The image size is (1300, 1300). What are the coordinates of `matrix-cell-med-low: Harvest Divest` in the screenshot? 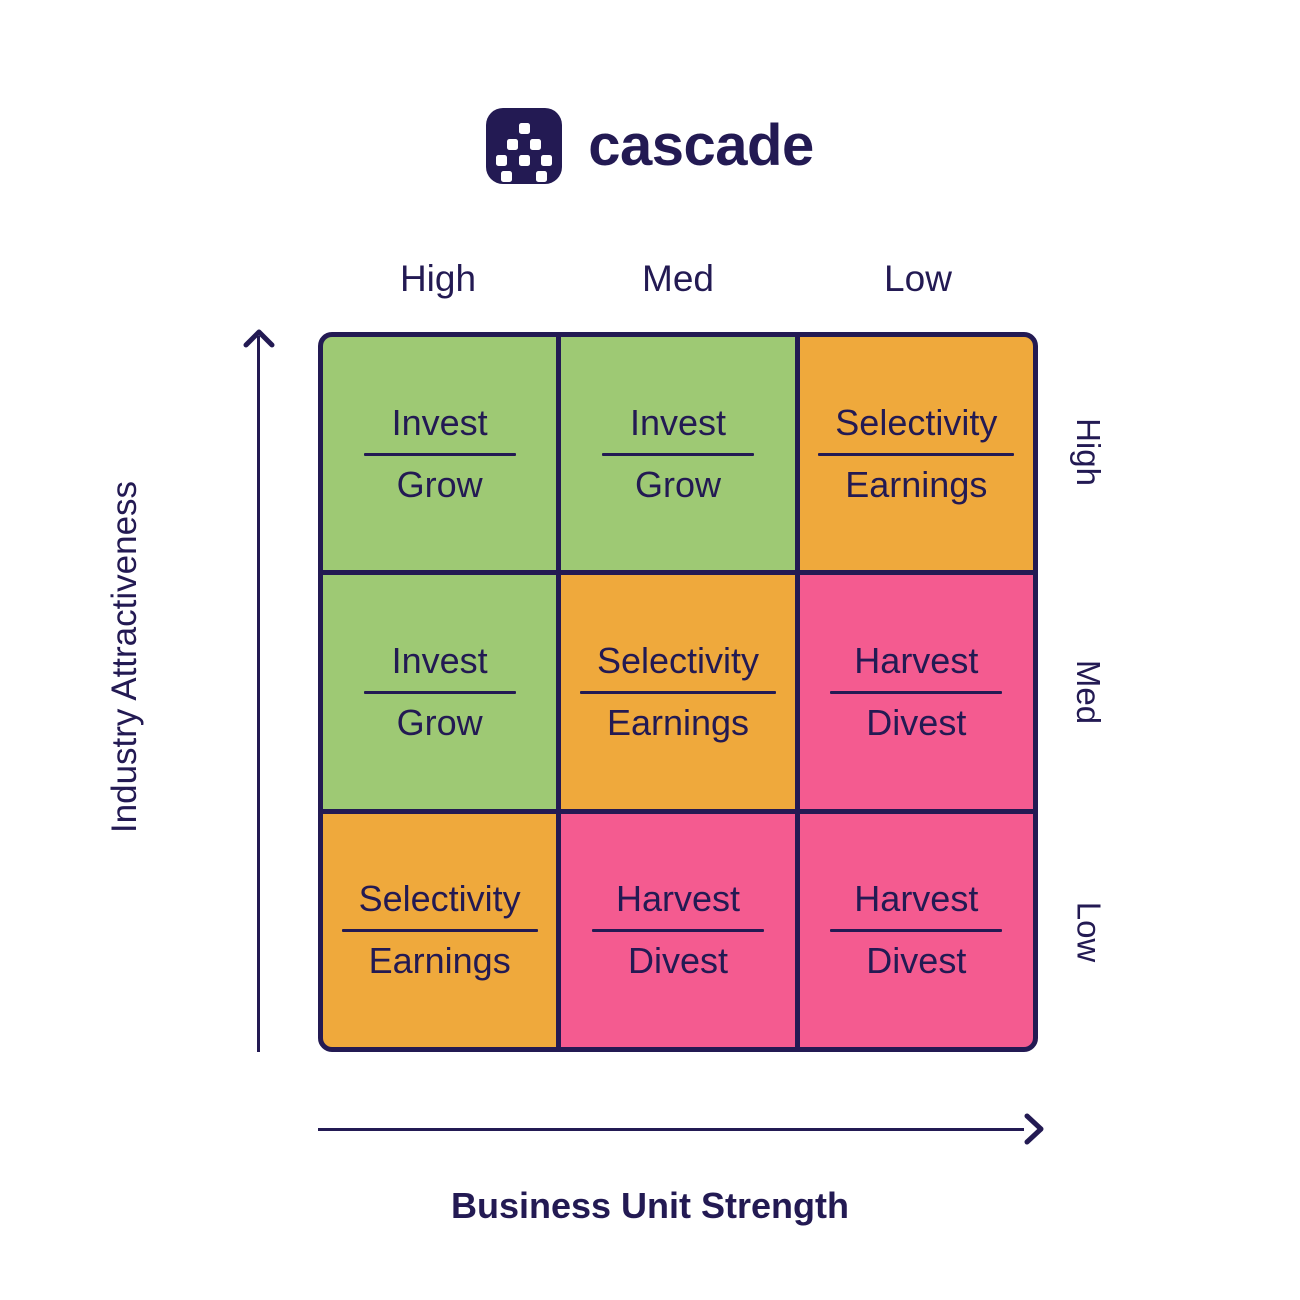 It's located at (916, 692).